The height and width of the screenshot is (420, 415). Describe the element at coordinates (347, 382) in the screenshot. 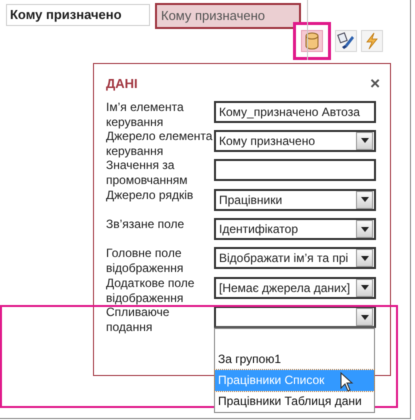

I see `cursor-icon` at that location.